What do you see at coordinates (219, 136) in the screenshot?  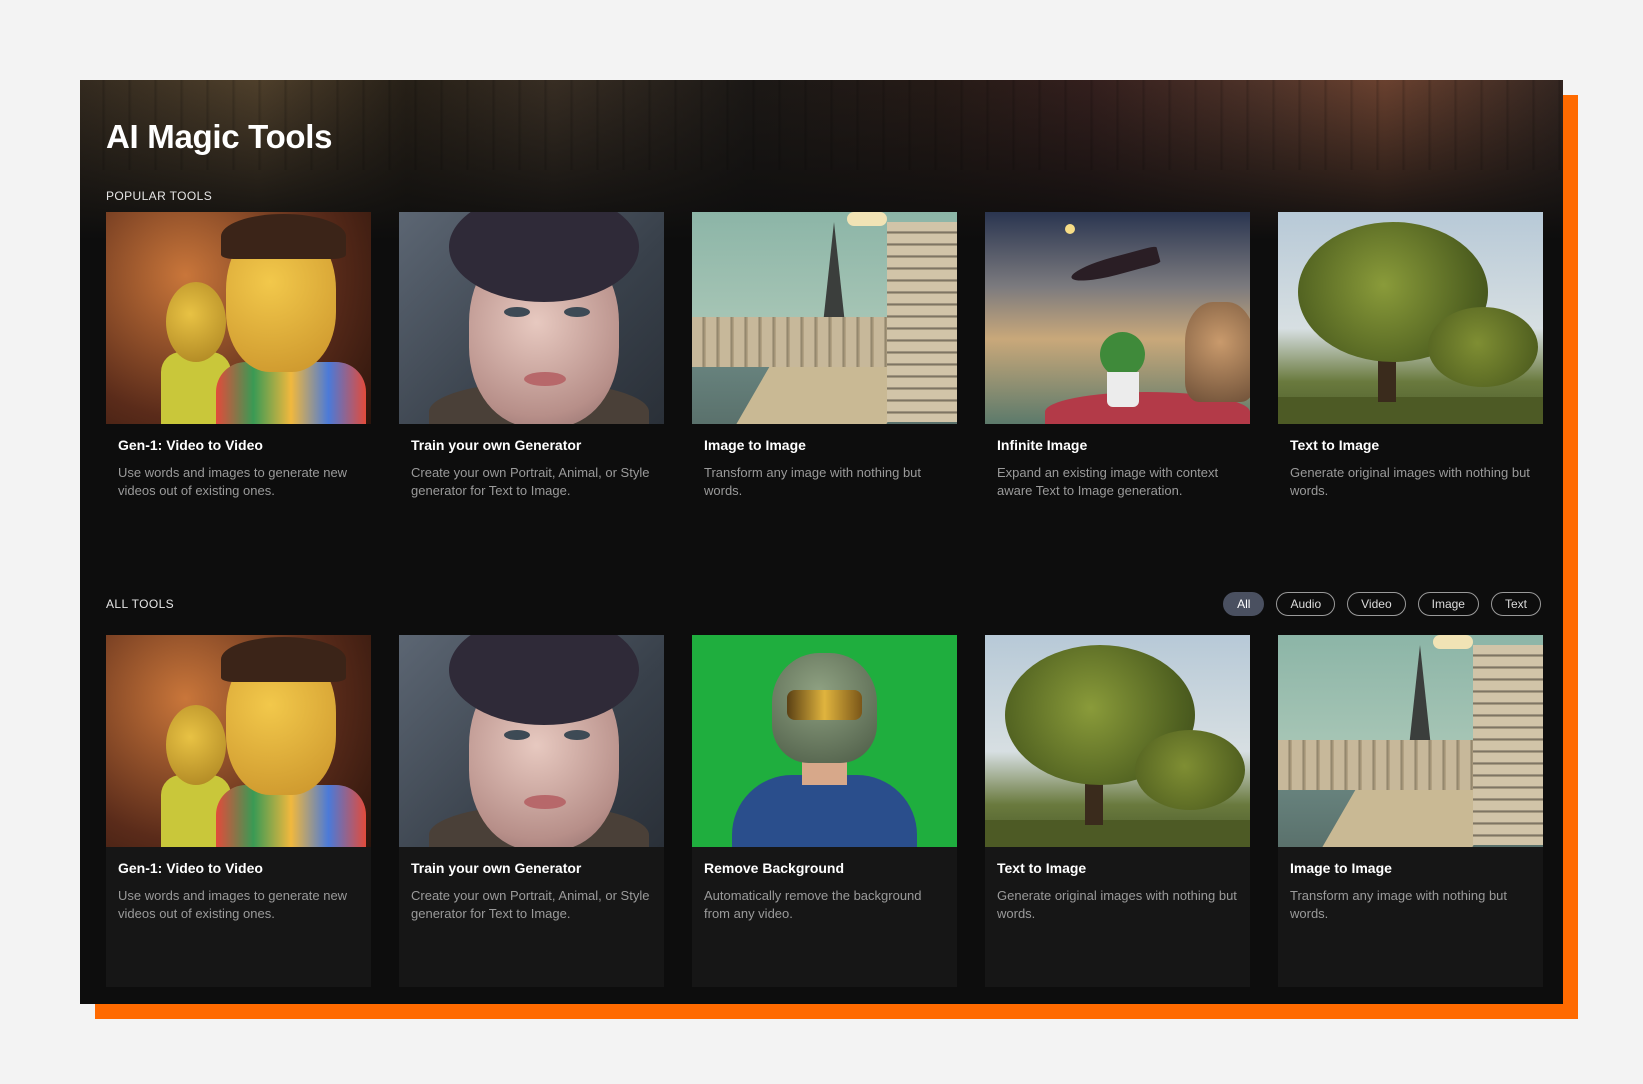 I see `page-title: AI Magic Tools` at bounding box center [219, 136].